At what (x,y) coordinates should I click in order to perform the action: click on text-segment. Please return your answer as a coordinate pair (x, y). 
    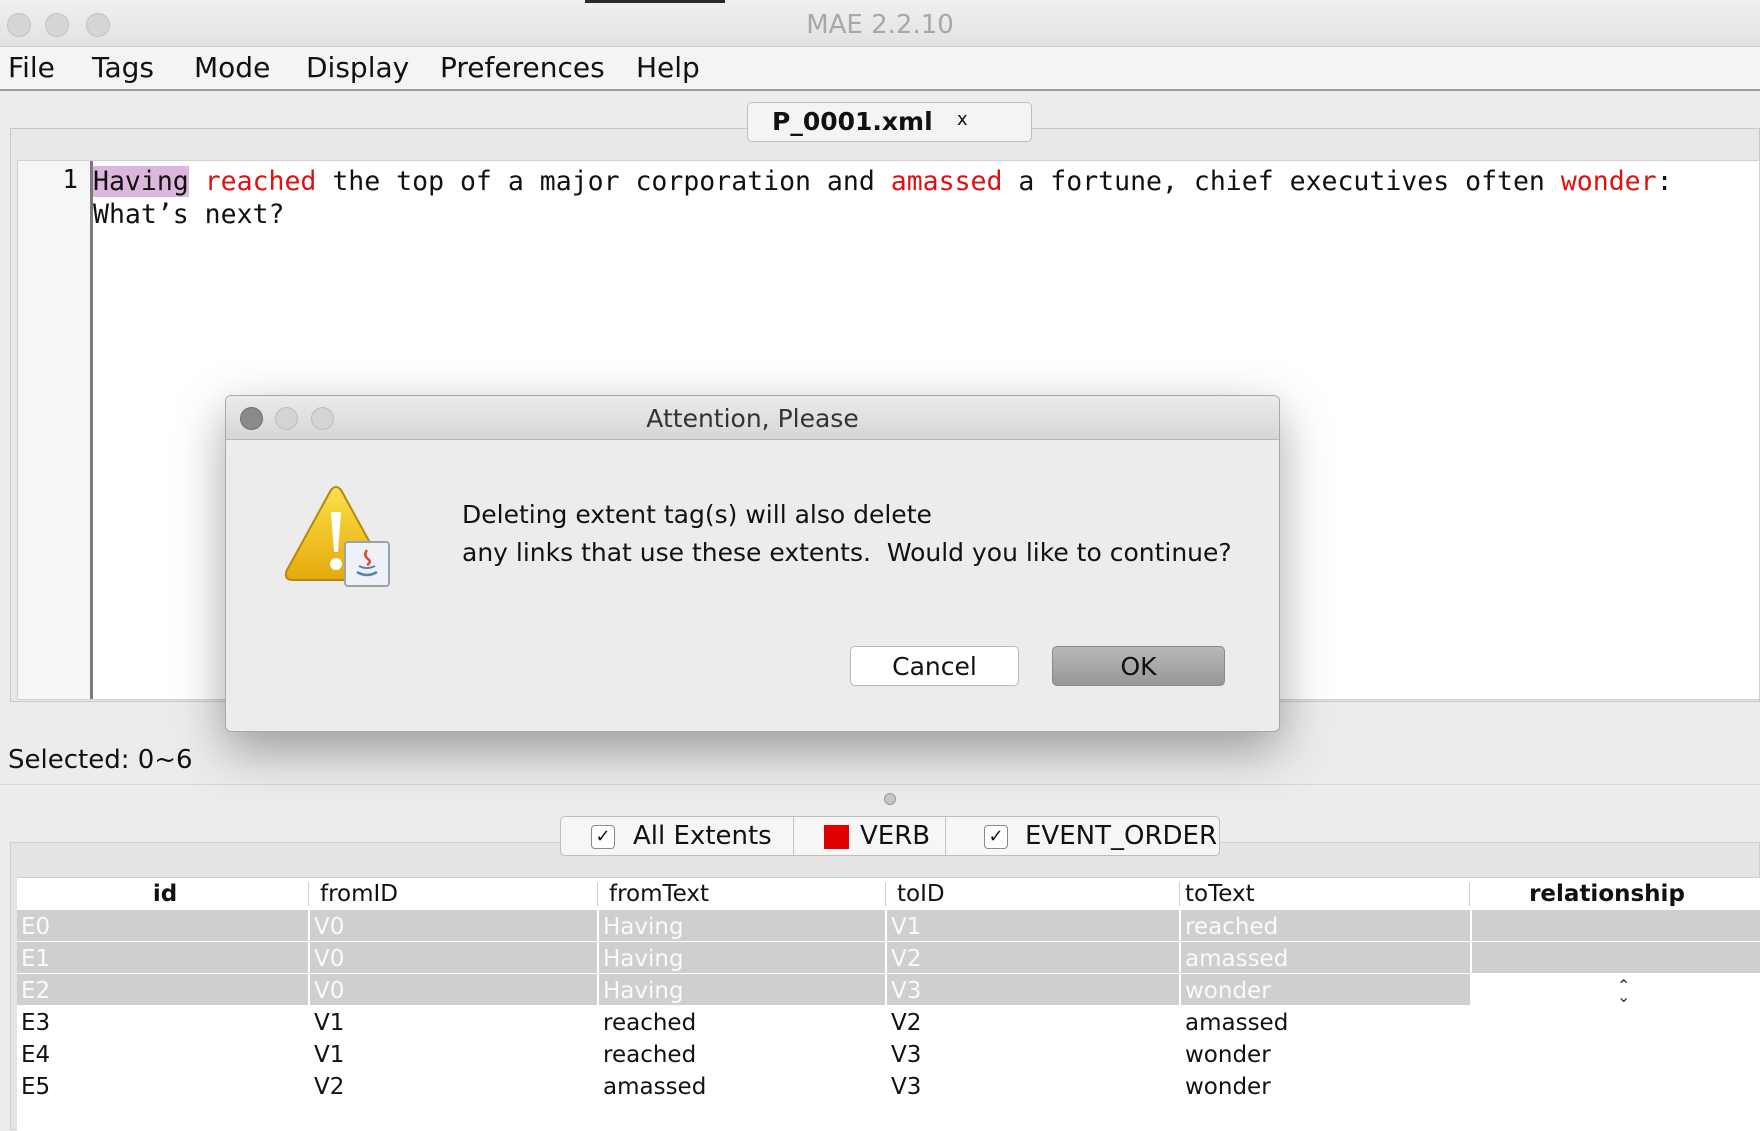
    Looking at the image, I should click on (197, 181).